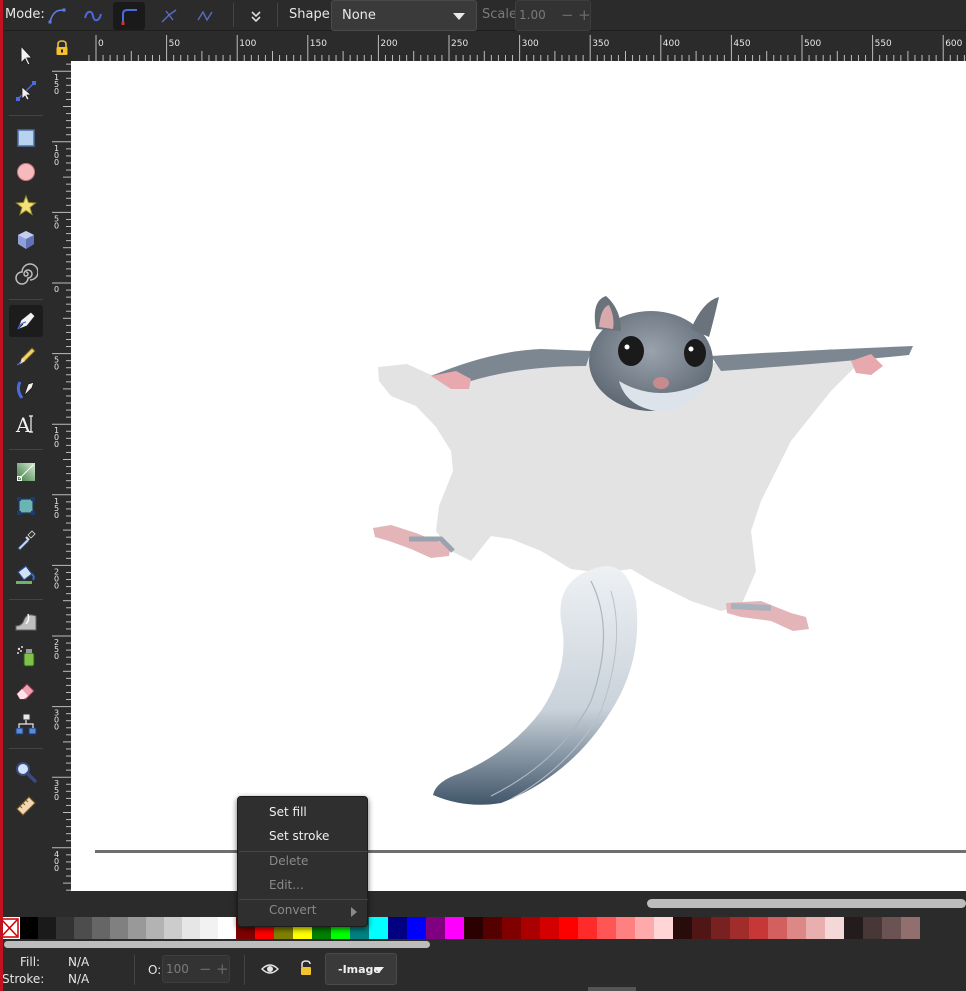 The image size is (966, 991). I want to click on node-edit-icon, so click(26, 91).